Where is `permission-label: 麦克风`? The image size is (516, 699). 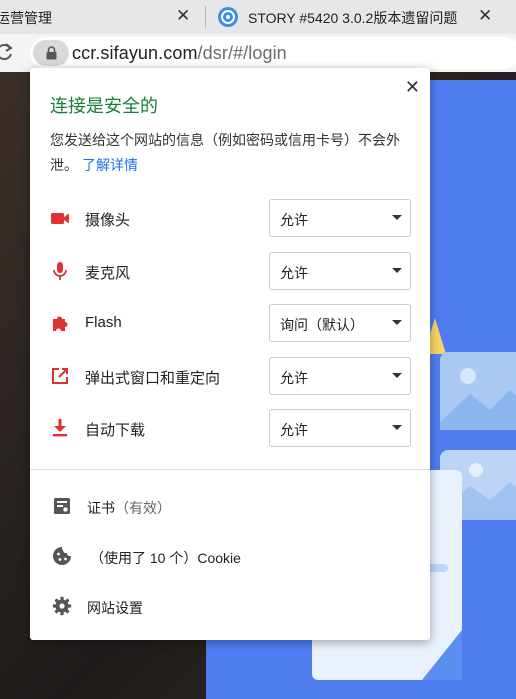 permission-label: 麦克风 is located at coordinates (108, 273).